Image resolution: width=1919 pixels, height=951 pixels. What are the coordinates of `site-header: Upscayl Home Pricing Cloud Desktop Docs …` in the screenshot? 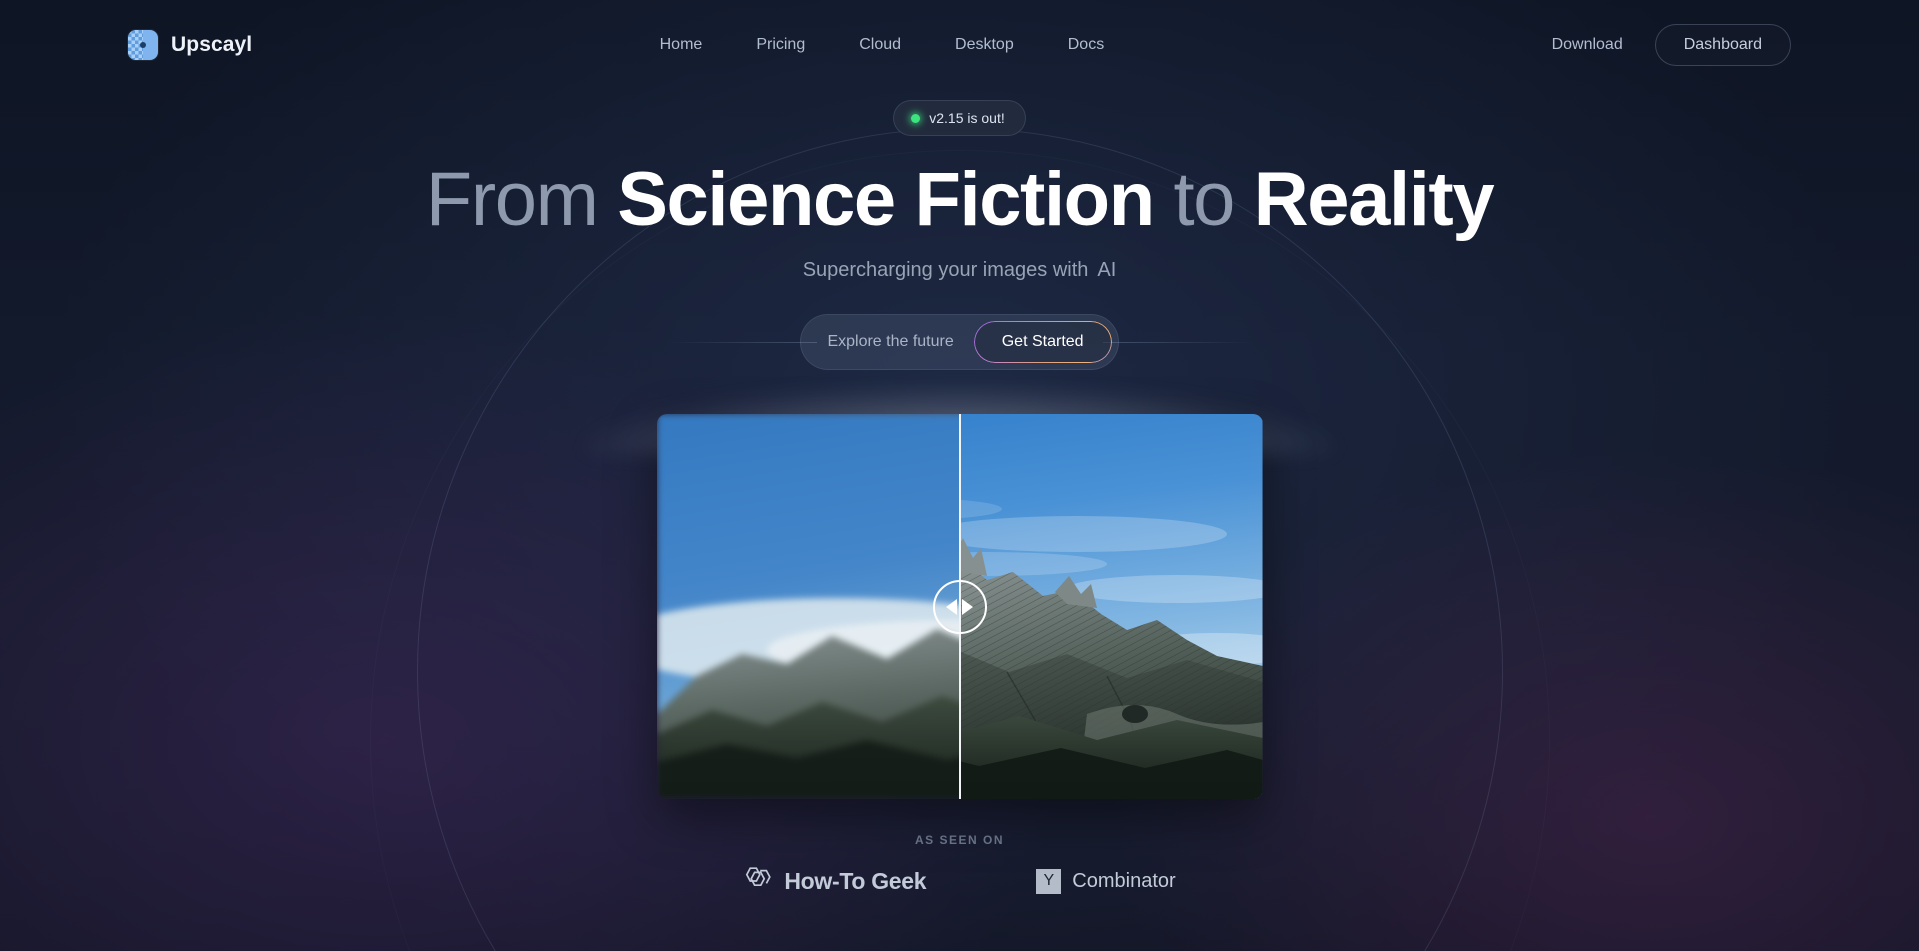 It's located at (959, 45).